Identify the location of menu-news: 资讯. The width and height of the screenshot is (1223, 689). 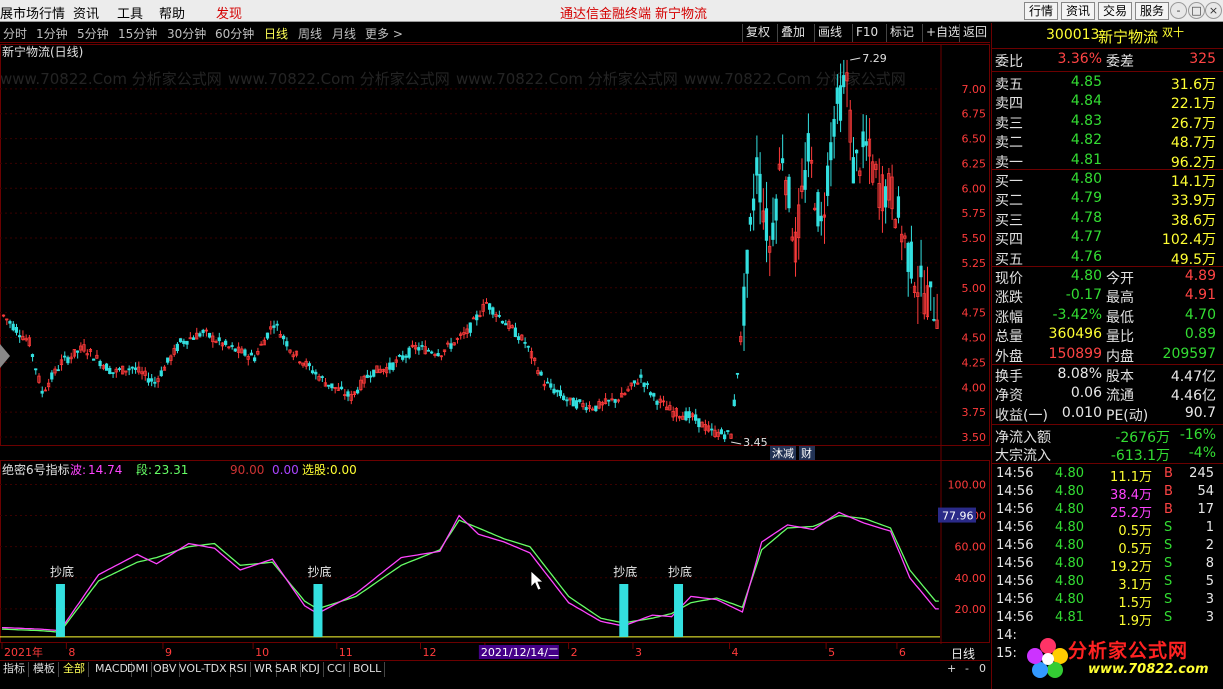
(86, 12).